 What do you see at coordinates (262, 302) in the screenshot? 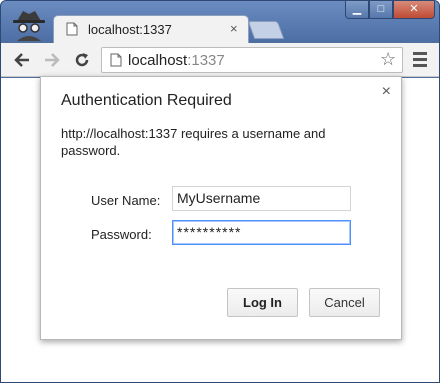
I see `login-button: Log In` at bounding box center [262, 302].